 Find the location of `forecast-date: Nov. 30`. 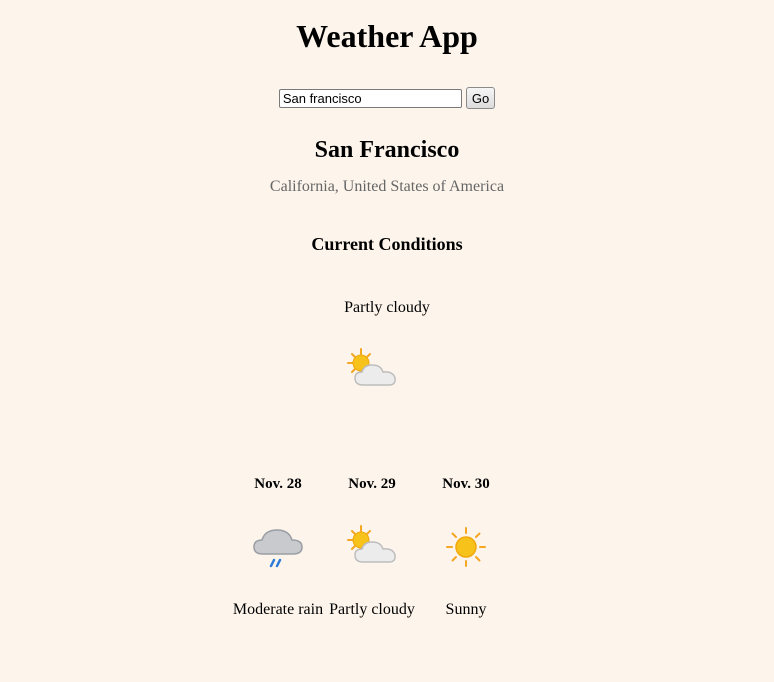

forecast-date: Nov. 30 is located at coordinates (466, 484).